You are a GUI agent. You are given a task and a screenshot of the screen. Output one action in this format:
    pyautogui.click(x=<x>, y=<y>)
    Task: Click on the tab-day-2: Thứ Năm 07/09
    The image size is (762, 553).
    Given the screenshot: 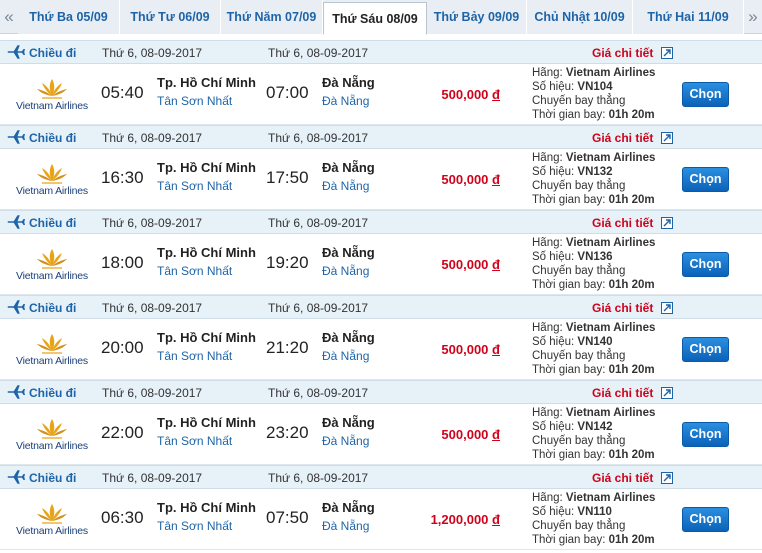 What is the action you would take?
    pyautogui.click(x=272, y=17)
    